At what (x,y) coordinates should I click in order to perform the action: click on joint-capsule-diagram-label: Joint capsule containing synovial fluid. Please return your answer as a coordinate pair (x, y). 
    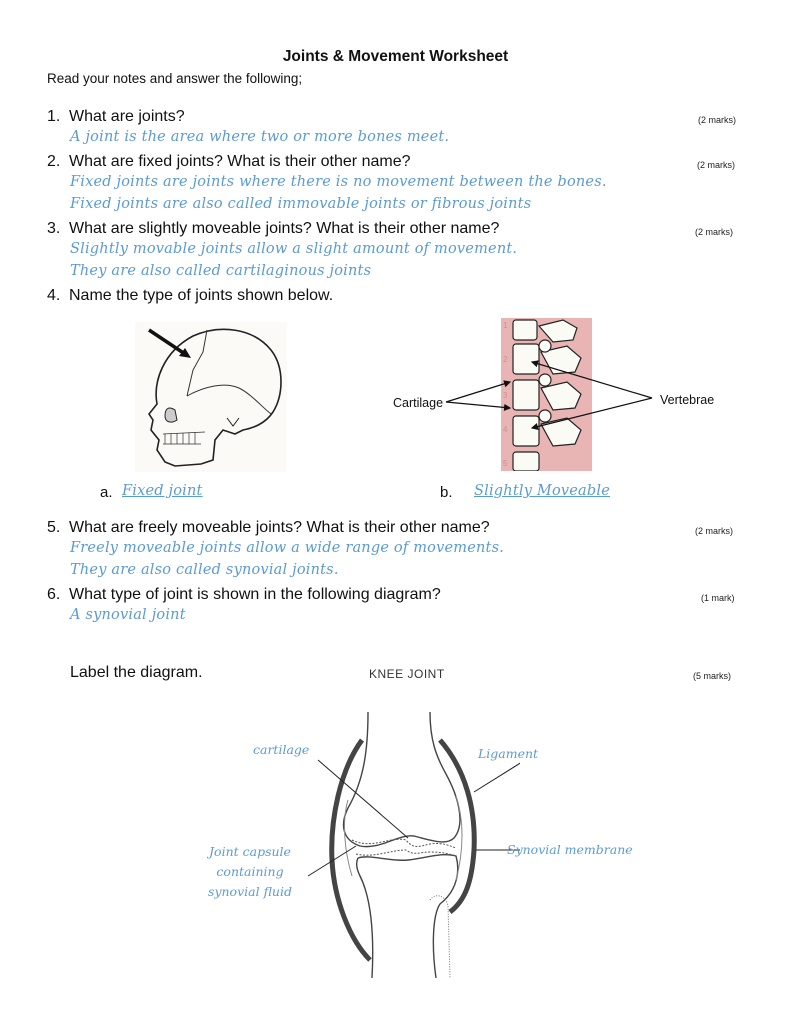
    Looking at the image, I should click on (250, 872).